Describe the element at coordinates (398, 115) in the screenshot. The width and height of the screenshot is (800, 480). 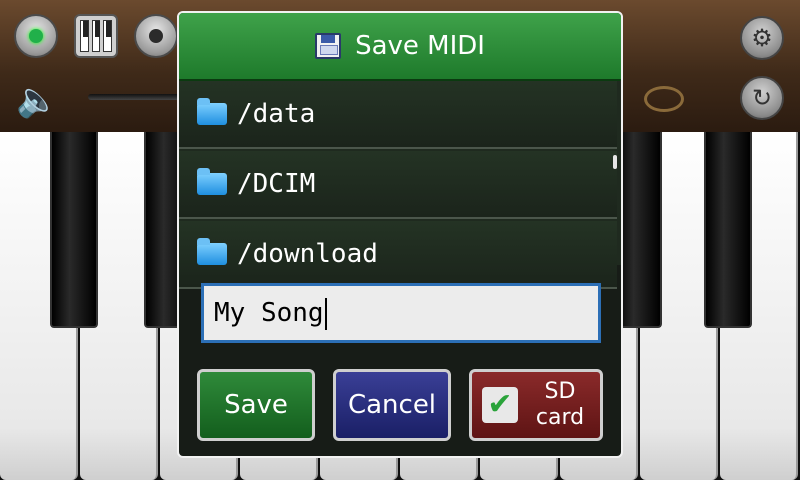
I see `folder-item-data: /data` at that location.